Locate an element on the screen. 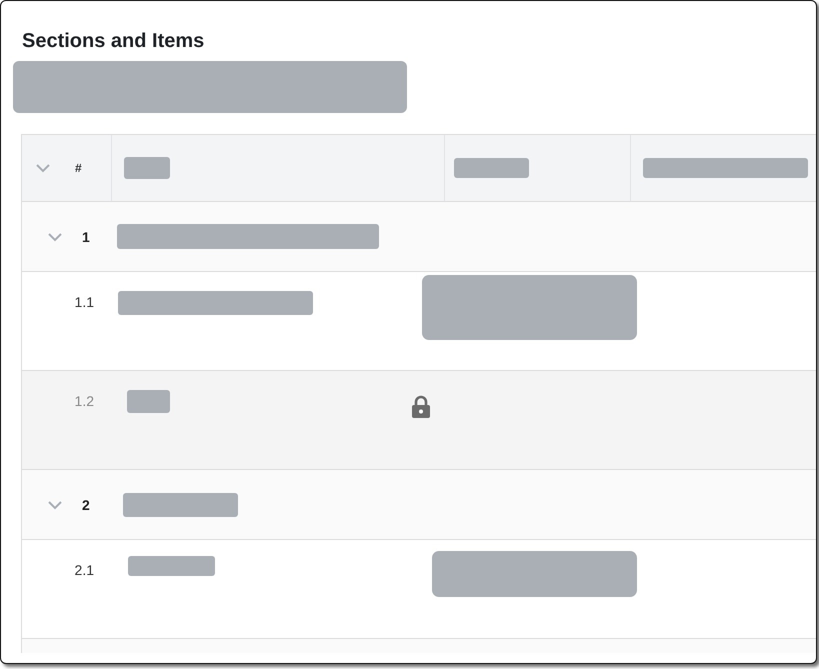 The height and width of the screenshot is (669, 819). item-number: 2.1 is located at coordinates (84, 570).